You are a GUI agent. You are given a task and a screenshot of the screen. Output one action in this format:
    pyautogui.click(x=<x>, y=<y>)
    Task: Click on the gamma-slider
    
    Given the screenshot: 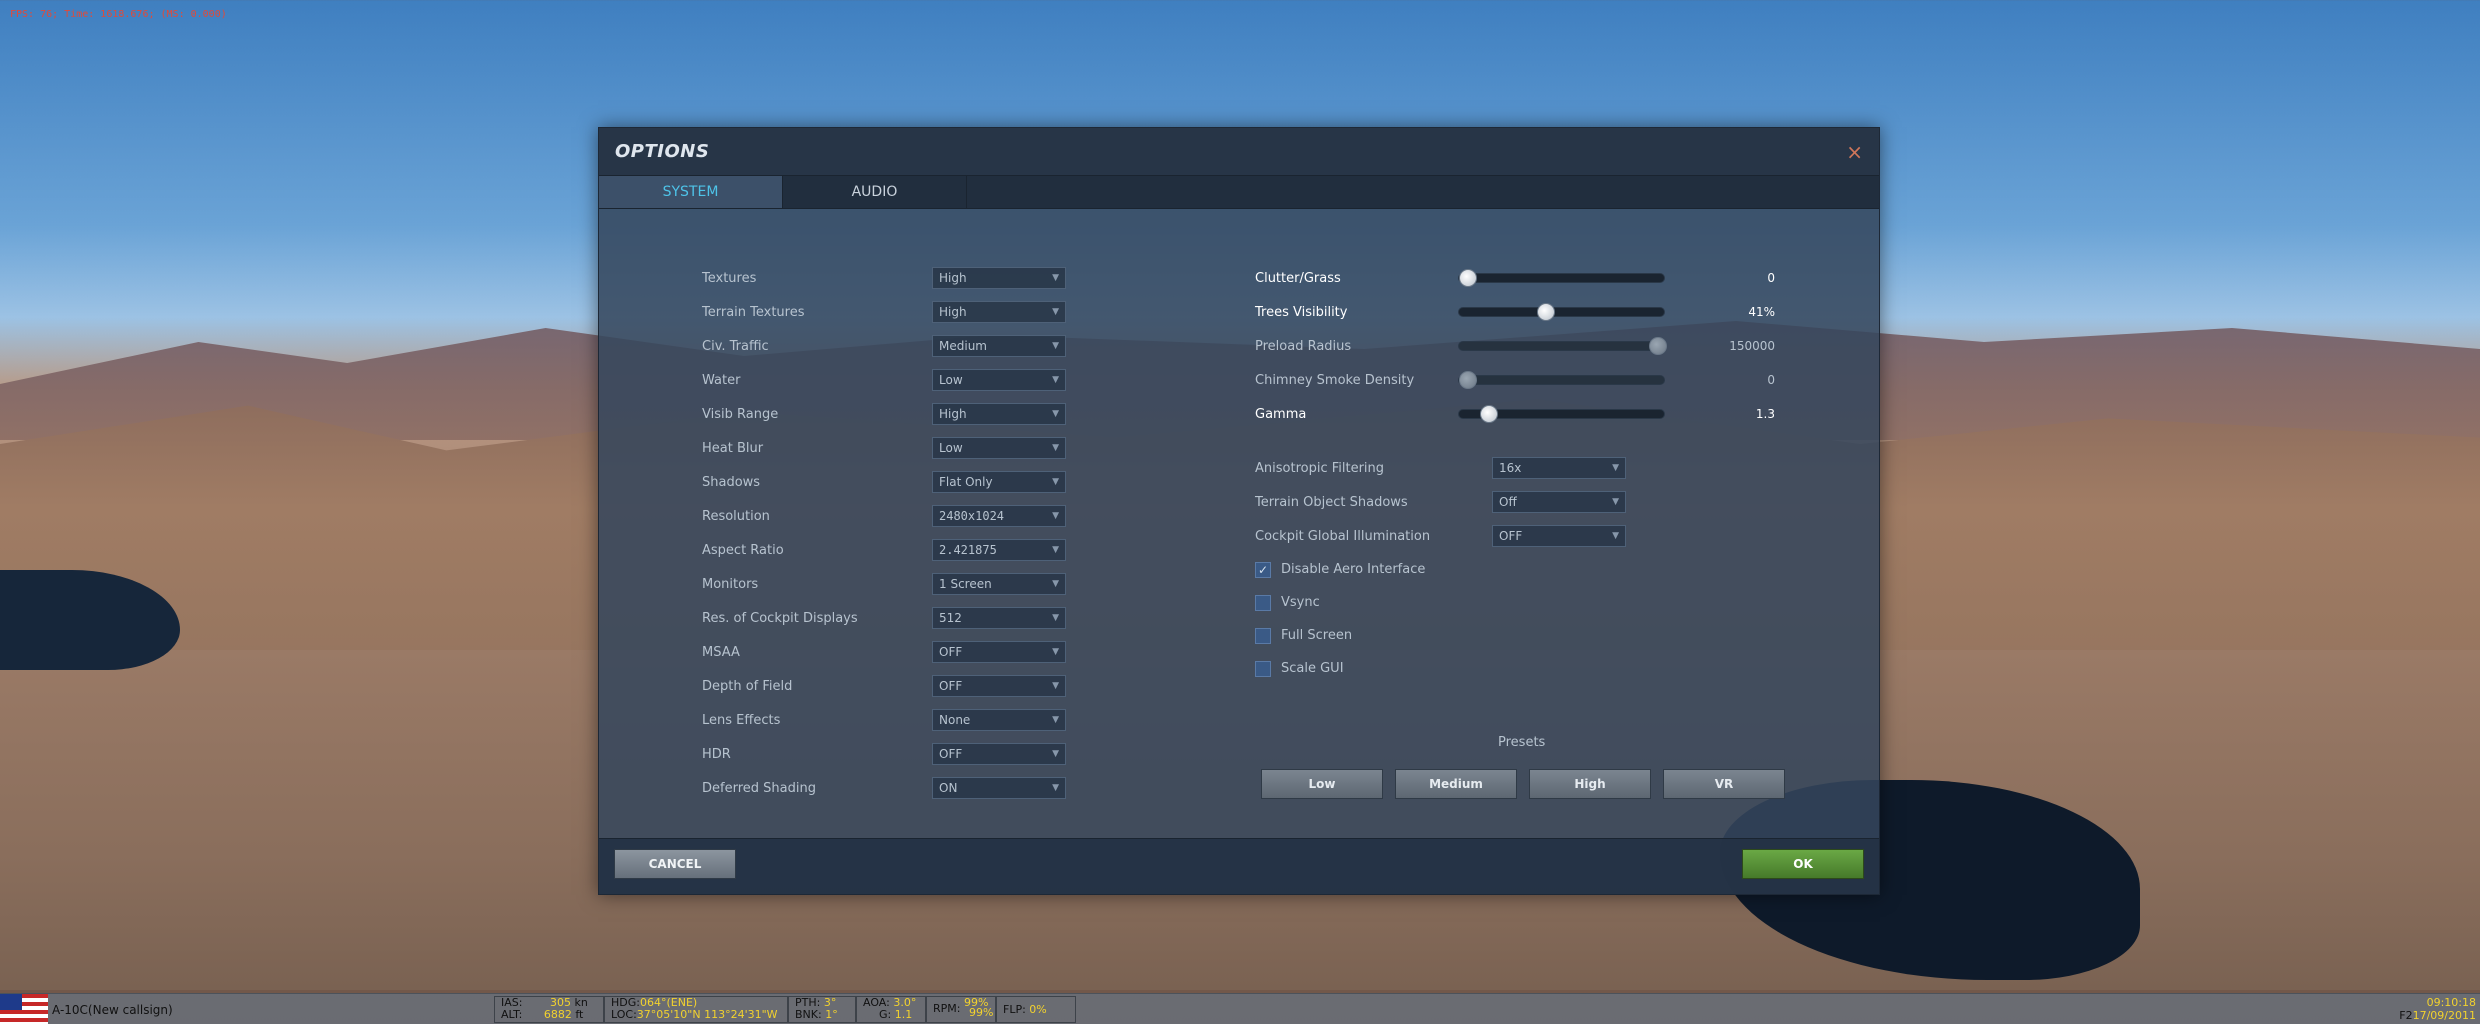 What is the action you would take?
    pyautogui.click(x=1562, y=414)
    